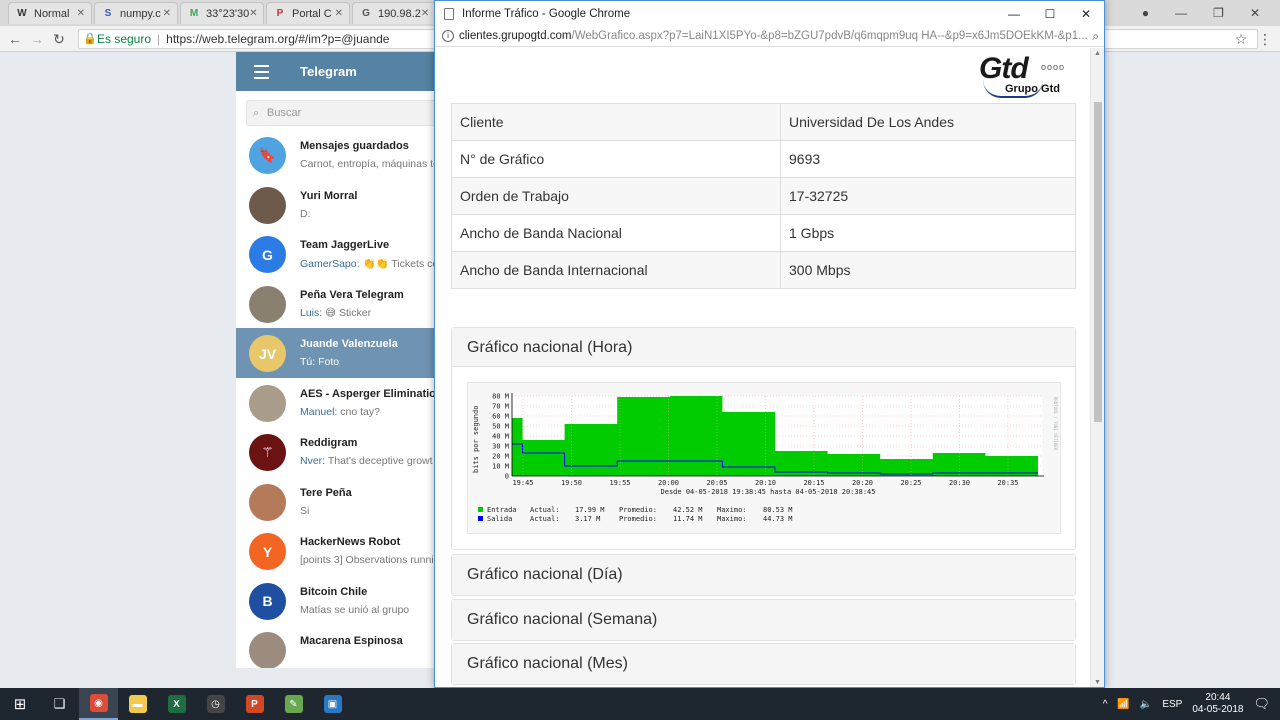 The image size is (1280, 720). I want to click on clock-time: 20:44, so click(1218, 697).